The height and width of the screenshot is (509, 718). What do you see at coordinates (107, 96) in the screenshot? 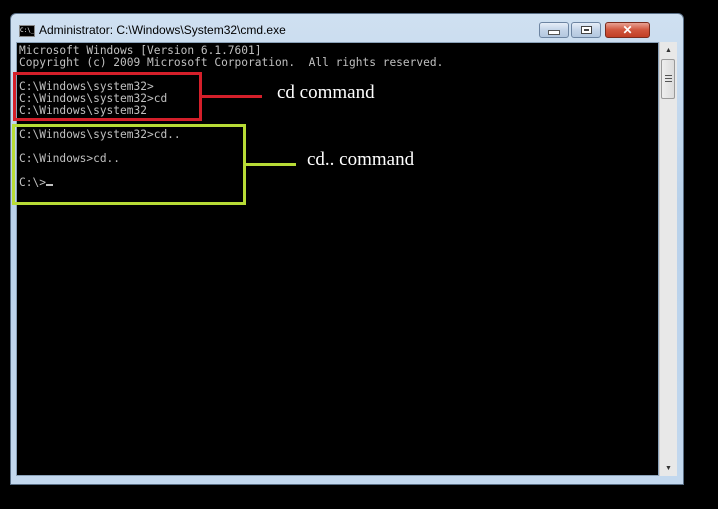
I see `cd-command-highlight-box` at bounding box center [107, 96].